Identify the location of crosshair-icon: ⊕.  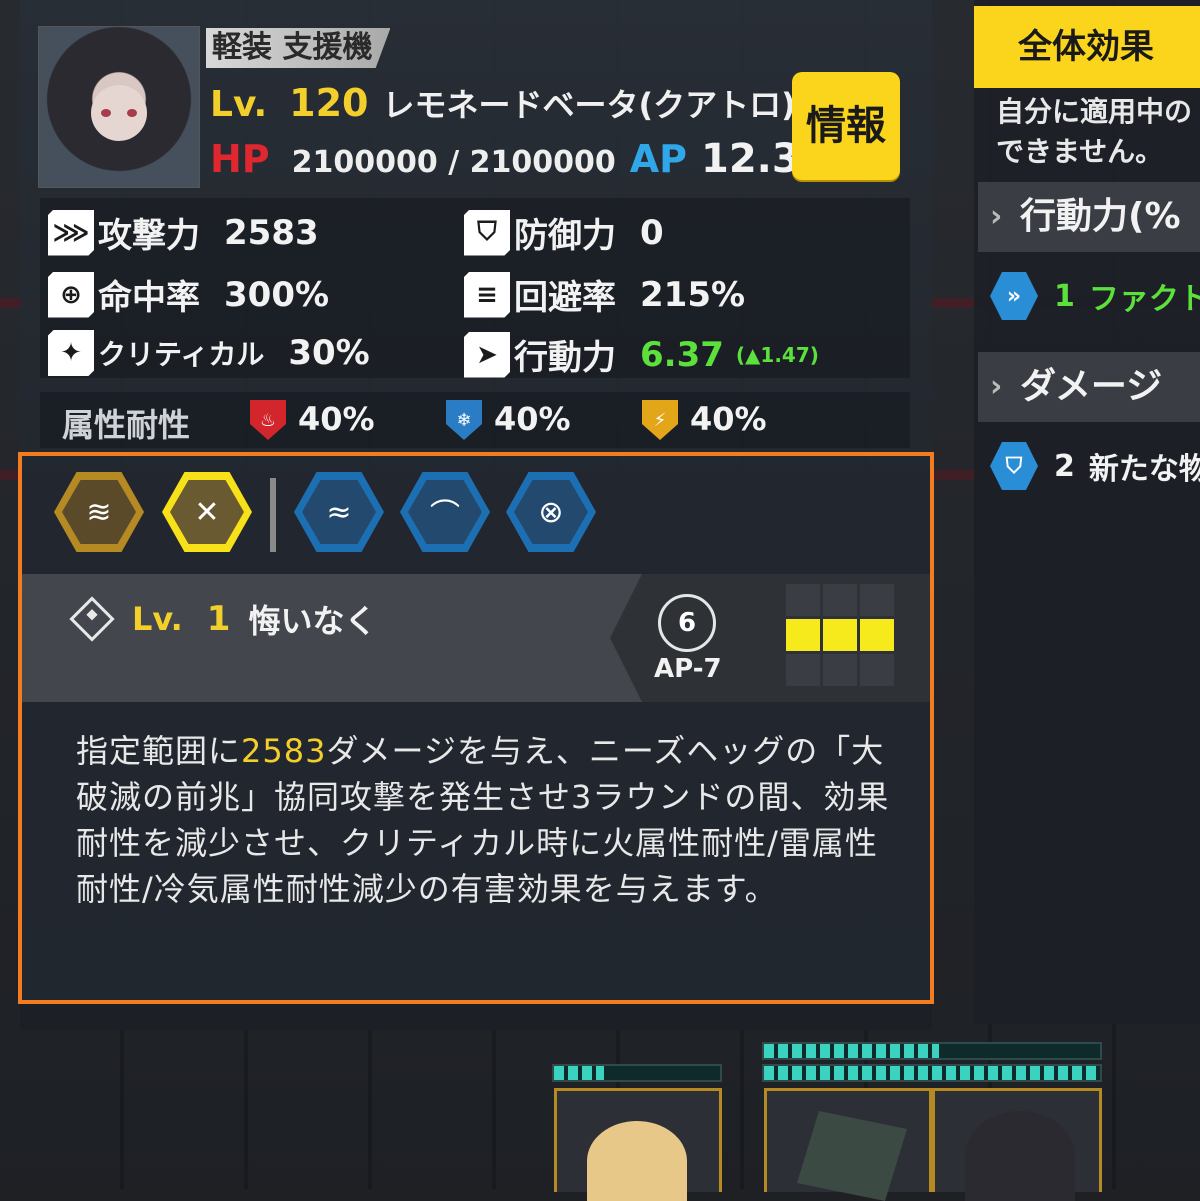
(71, 294).